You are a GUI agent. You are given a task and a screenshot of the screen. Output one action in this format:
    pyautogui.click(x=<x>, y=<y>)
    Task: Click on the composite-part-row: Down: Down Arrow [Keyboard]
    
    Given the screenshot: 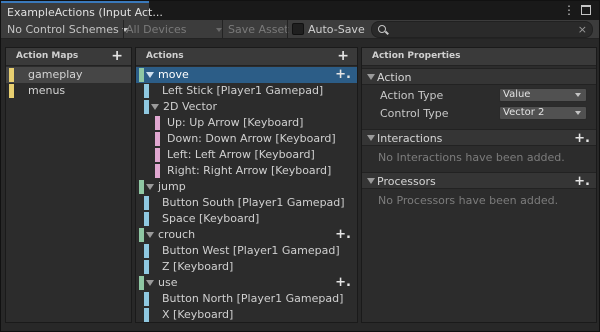 What is the action you would take?
    pyautogui.click(x=246, y=139)
    